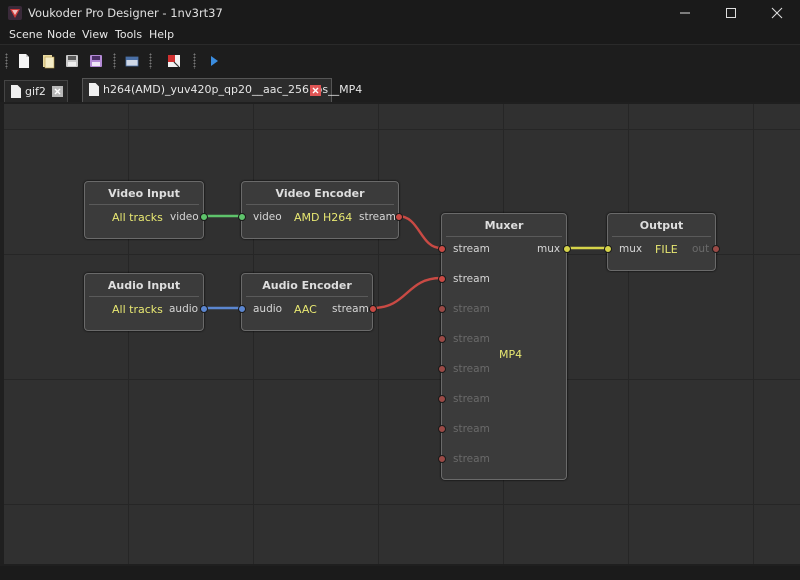  What do you see at coordinates (96, 61) in the screenshot?
I see `save-as-icon` at bounding box center [96, 61].